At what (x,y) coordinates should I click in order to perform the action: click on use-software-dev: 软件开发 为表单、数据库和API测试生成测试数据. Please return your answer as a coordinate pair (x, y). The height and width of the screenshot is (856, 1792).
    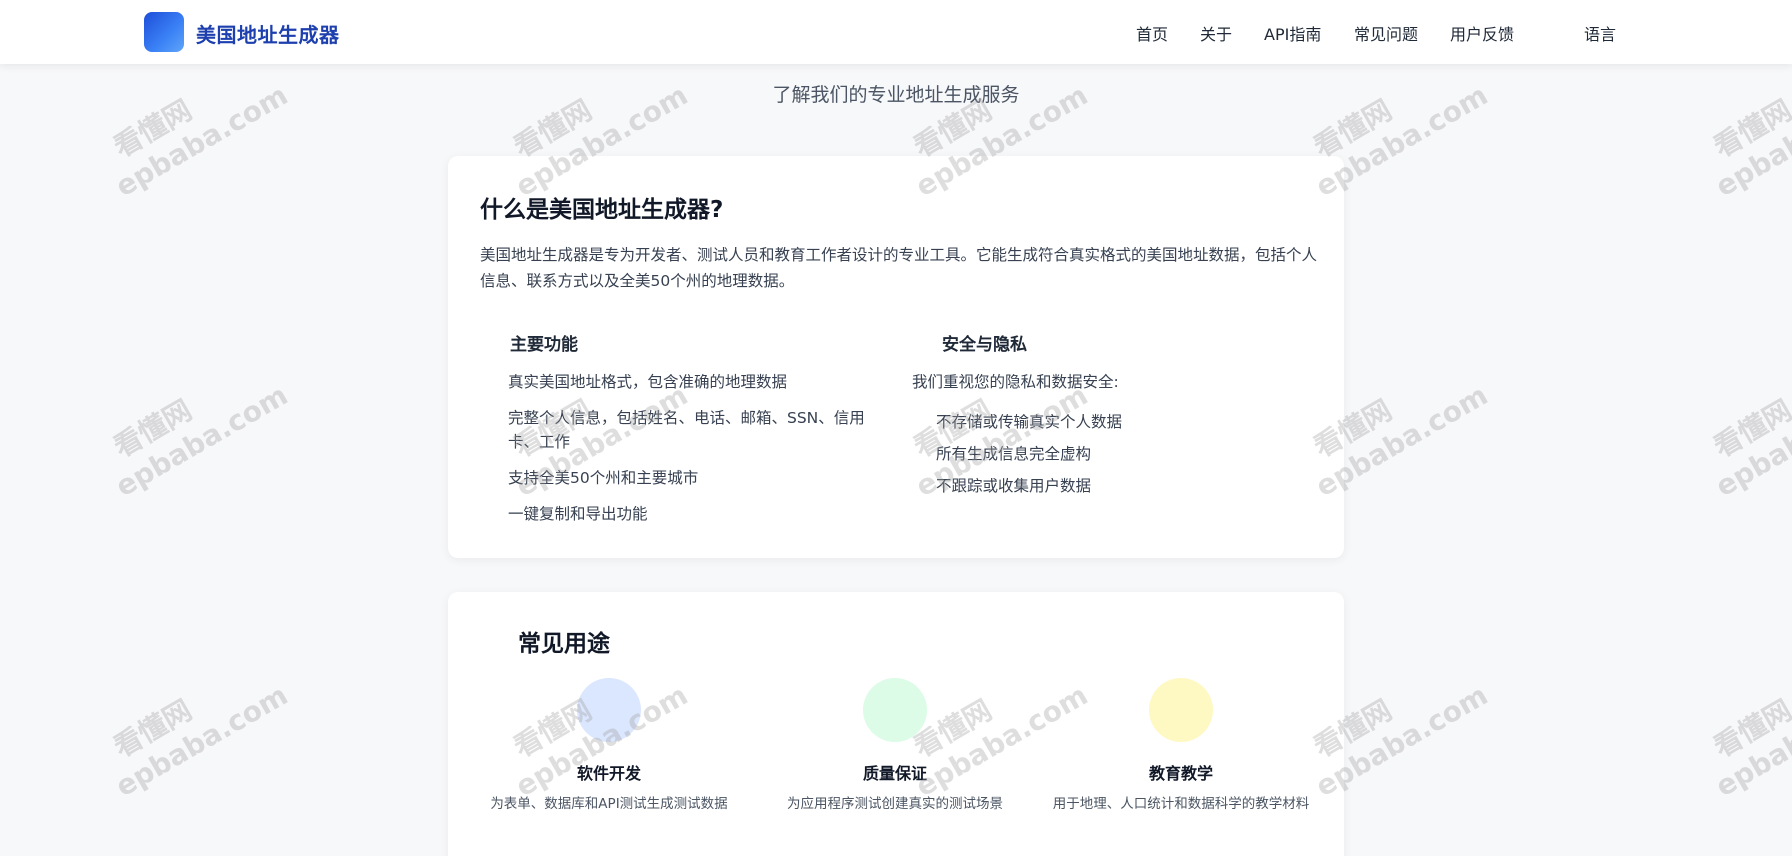
    Looking at the image, I should click on (609, 746).